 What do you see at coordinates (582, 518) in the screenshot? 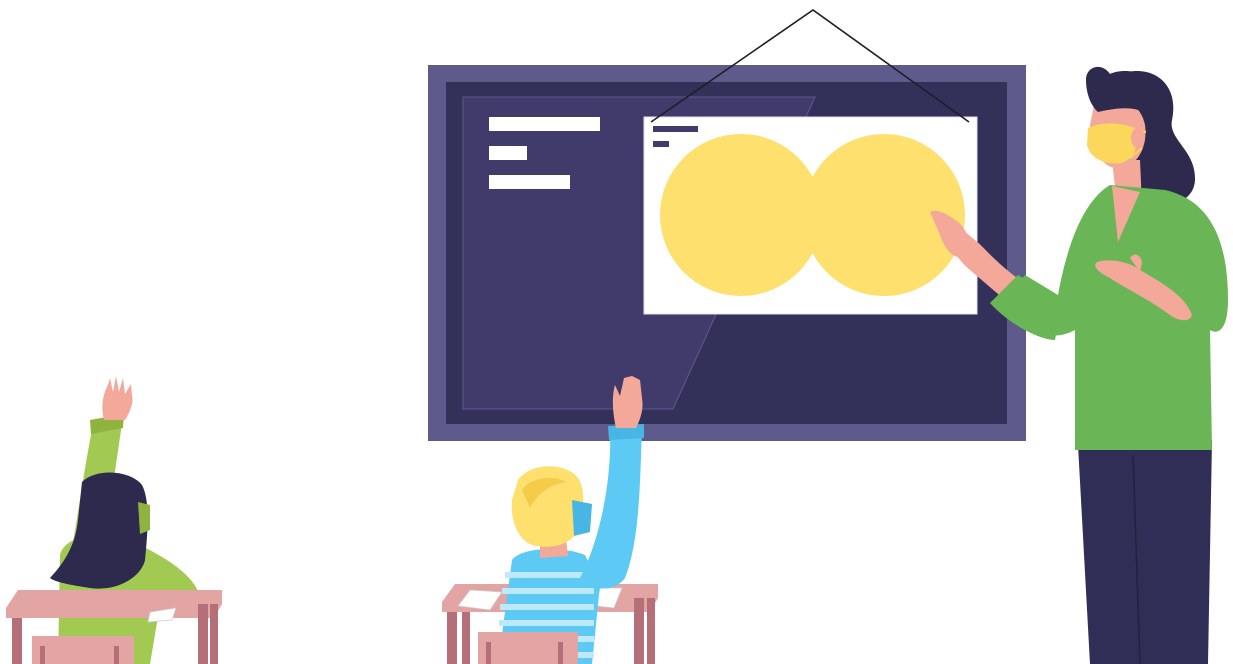
I see `student-right-mask` at bounding box center [582, 518].